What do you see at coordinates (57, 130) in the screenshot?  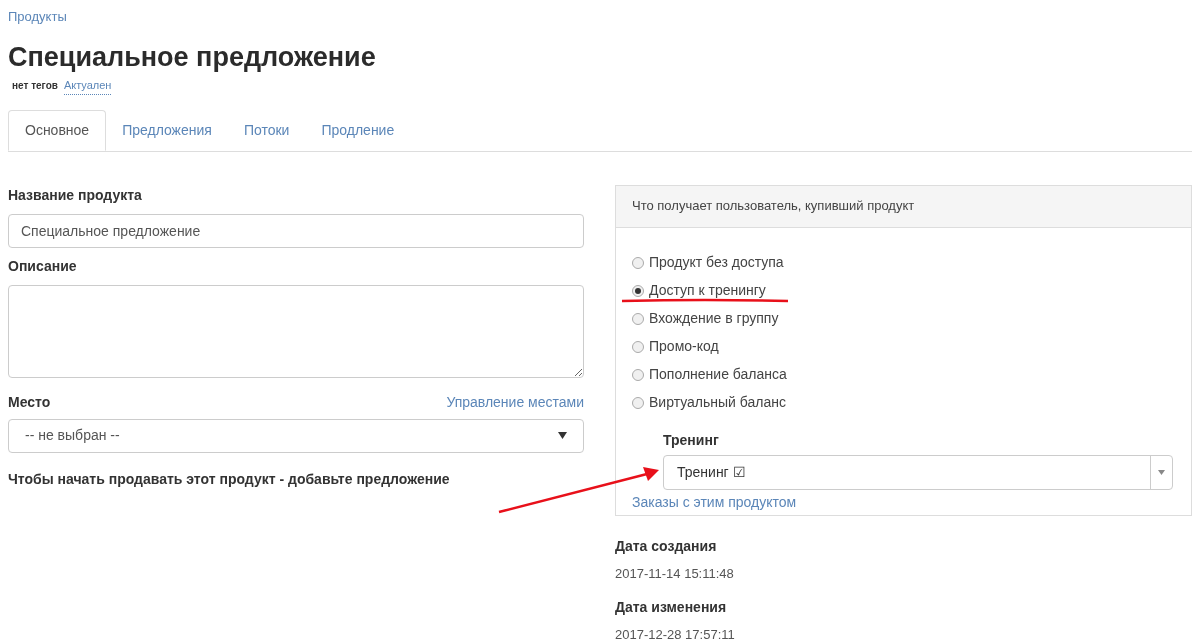 I see `tab: Основное` at bounding box center [57, 130].